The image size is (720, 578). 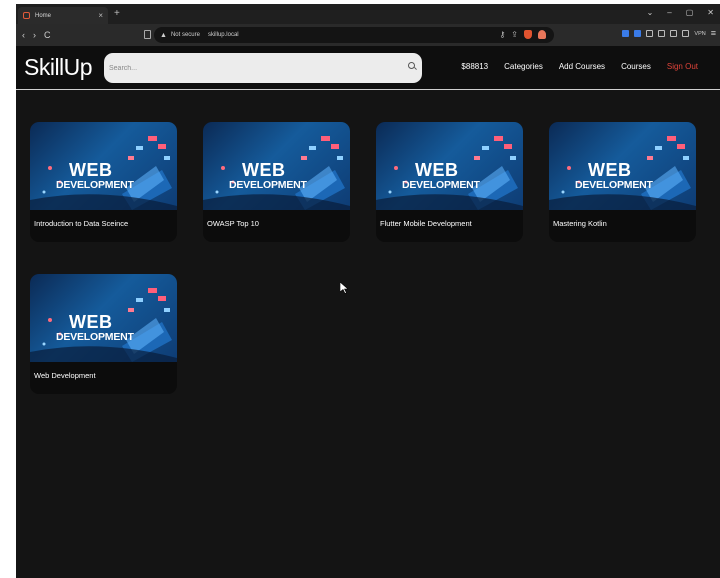 I want to click on tab-search-icon: ⌄, so click(x=650, y=12).